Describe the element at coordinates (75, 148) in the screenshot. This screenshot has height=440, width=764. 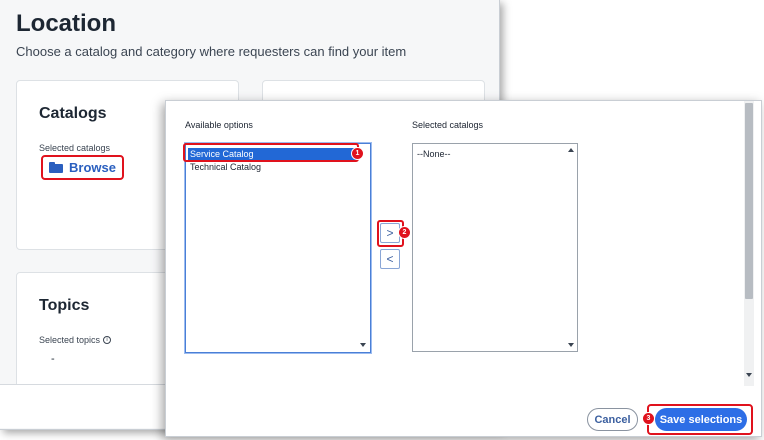
I see `selected-catalogs-label: Selected catalogs` at that location.